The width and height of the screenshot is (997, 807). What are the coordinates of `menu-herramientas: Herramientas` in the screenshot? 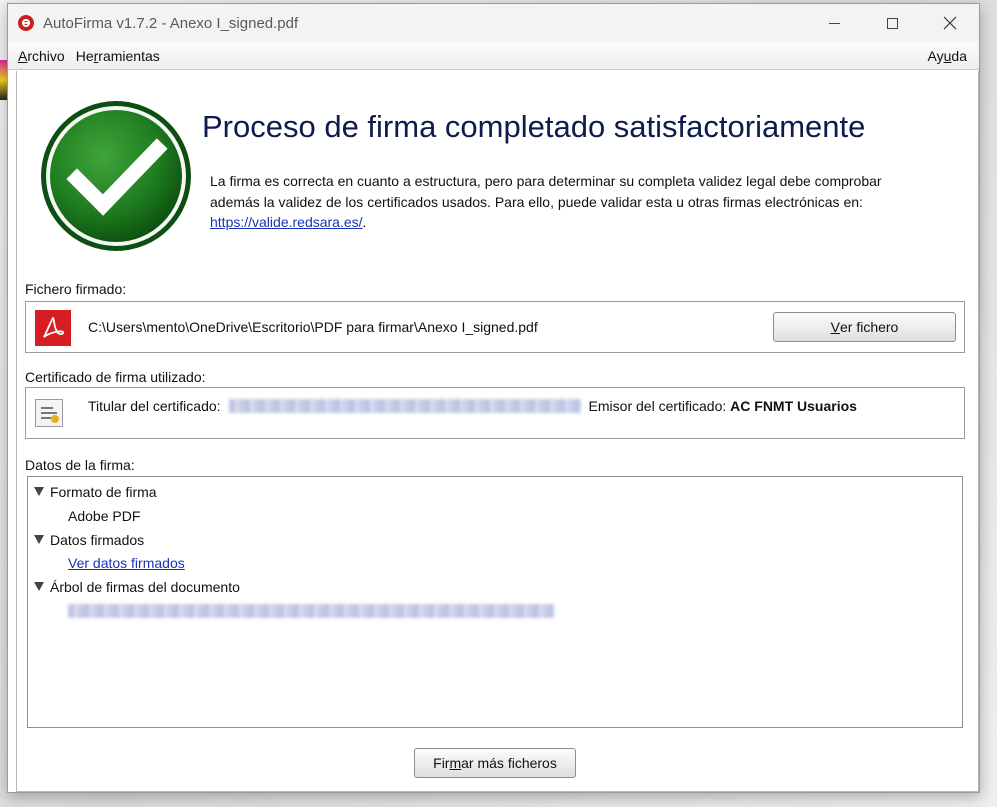 It's located at (118, 56).